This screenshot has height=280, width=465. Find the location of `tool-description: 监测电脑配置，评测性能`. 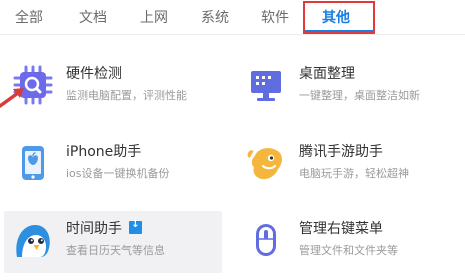

tool-description: 监测电脑配置，评测性能 is located at coordinates (126, 95).